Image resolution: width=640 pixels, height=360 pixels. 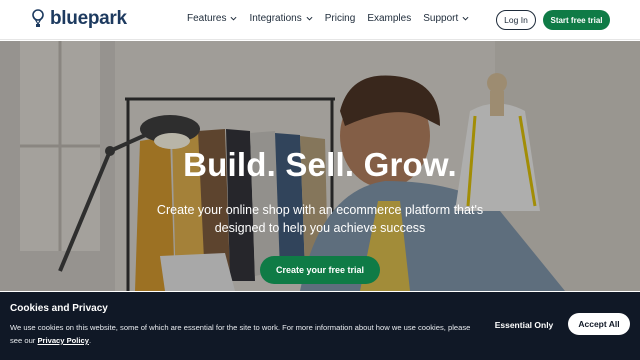 I want to click on nav-label: Support, so click(x=441, y=18).